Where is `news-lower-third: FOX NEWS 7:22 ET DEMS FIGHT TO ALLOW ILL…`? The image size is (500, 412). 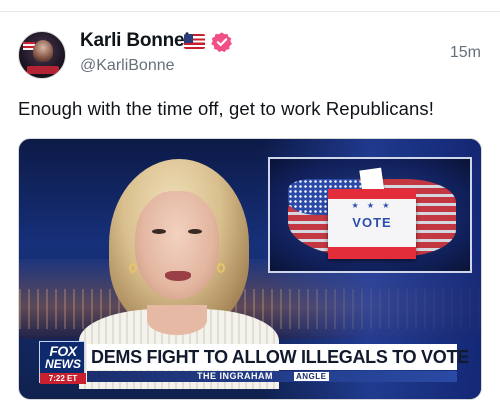 news-lower-third: FOX NEWS 7:22 ET DEMS FIGHT TO ALLOW ILL… is located at coordinates (254, 362).